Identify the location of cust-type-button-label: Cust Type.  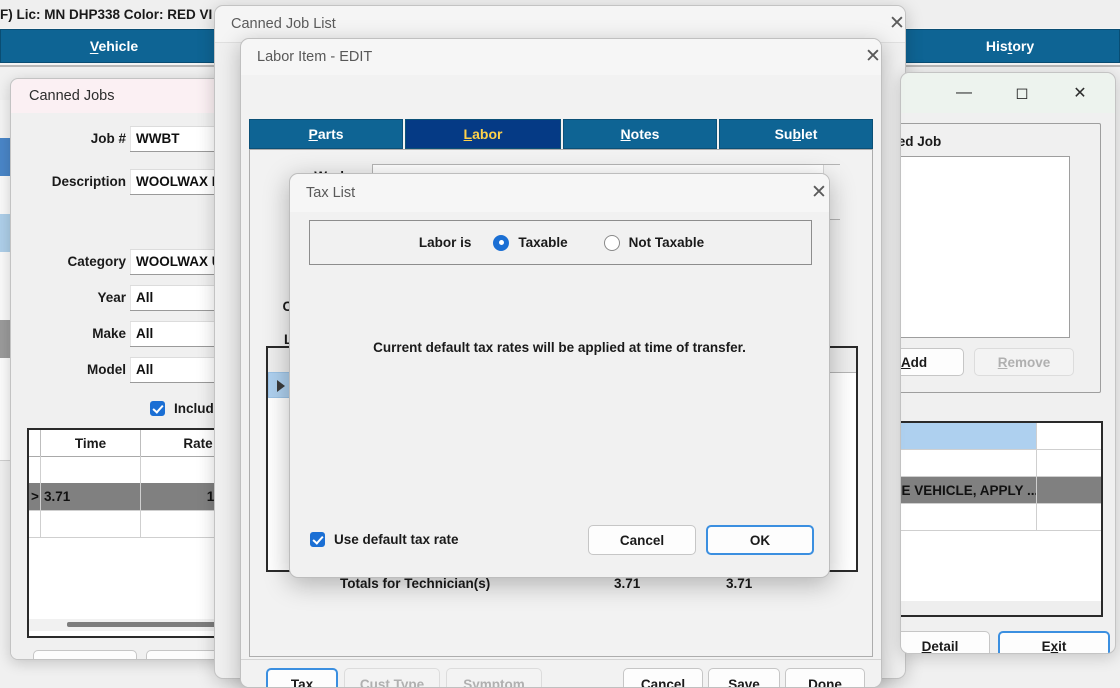
(392, 682).